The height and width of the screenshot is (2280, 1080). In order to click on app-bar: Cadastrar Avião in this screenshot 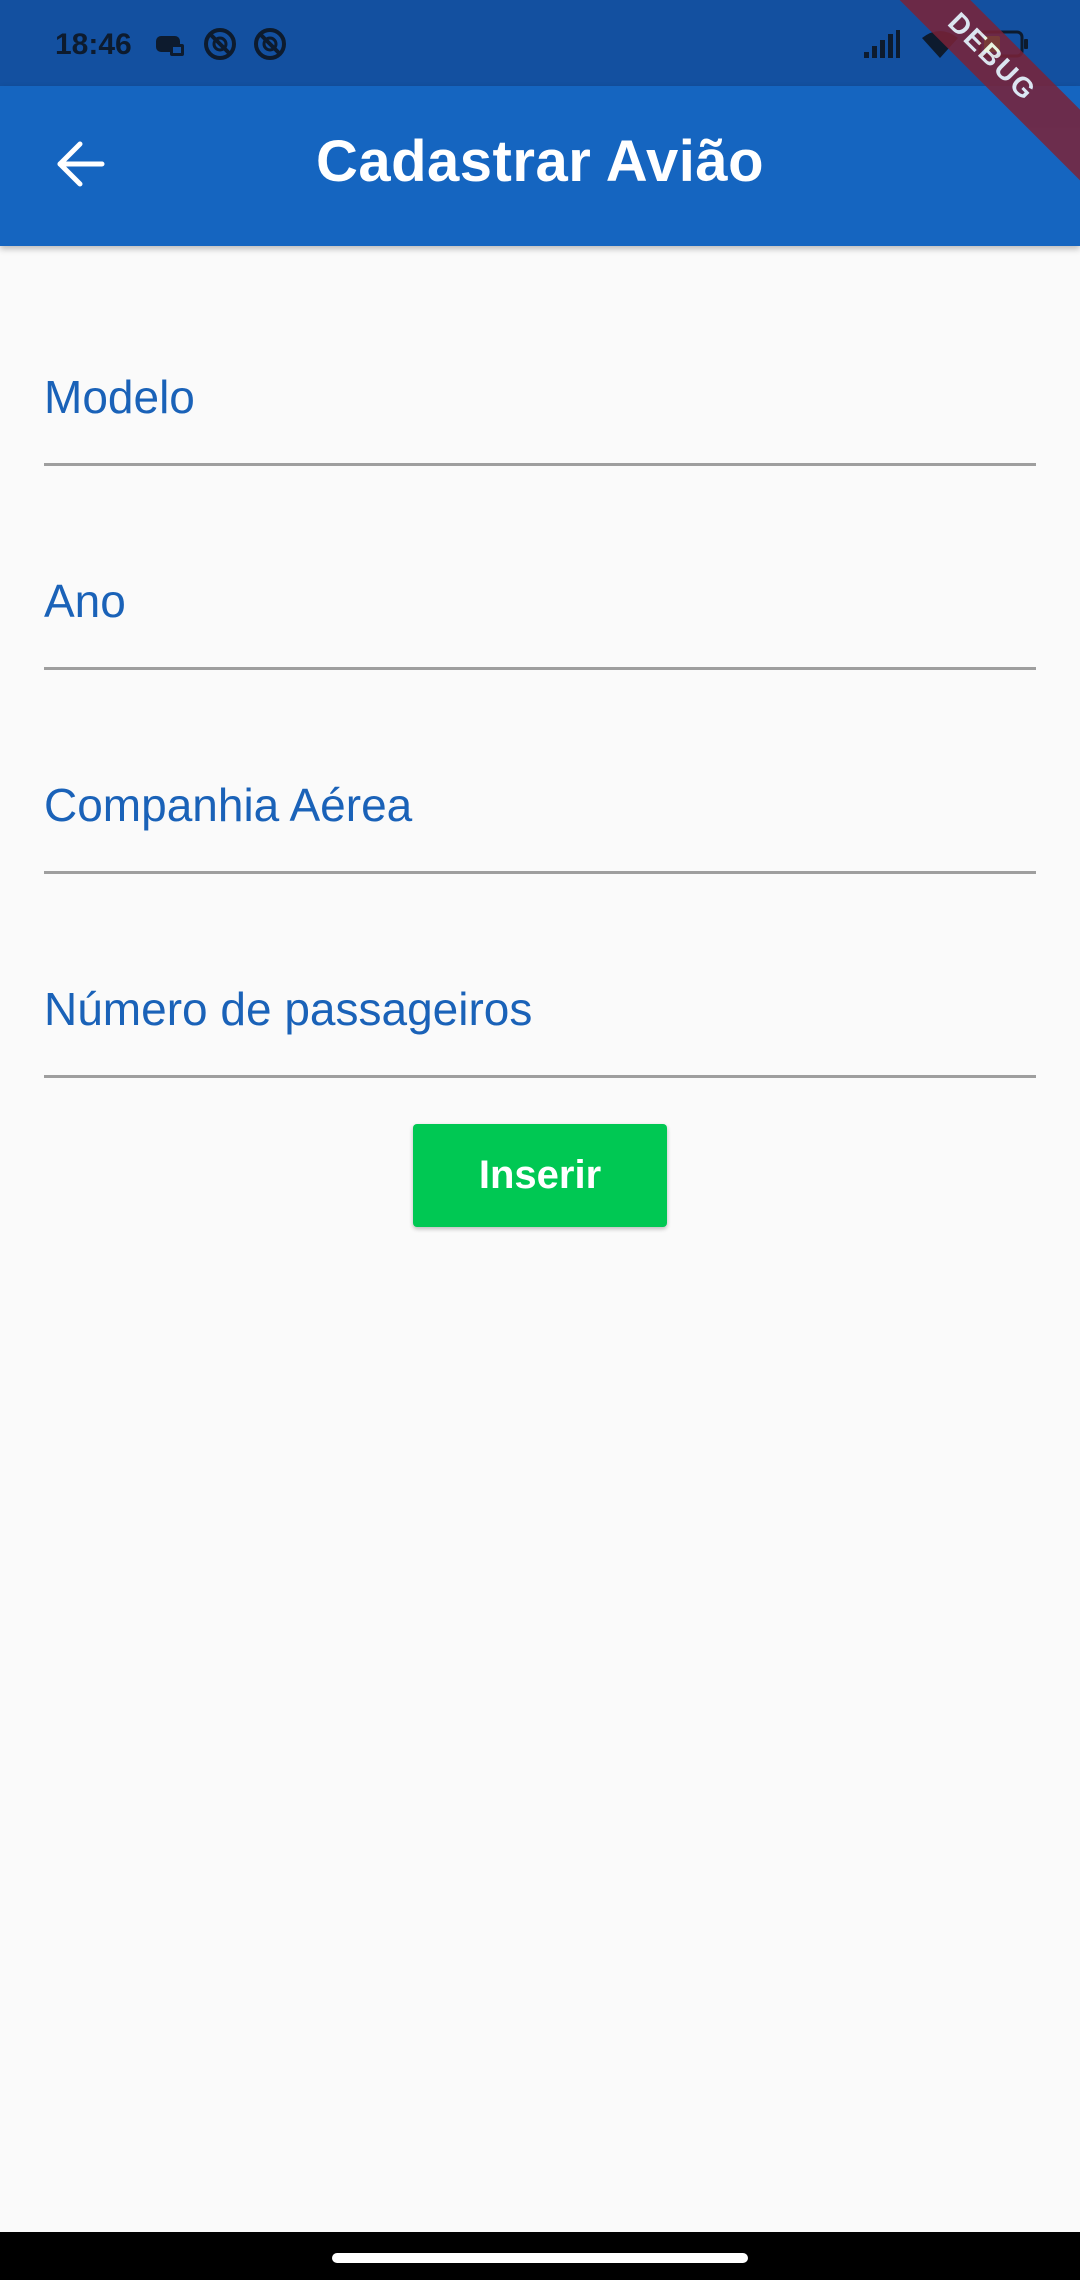, I will do `click(540, 166)`.